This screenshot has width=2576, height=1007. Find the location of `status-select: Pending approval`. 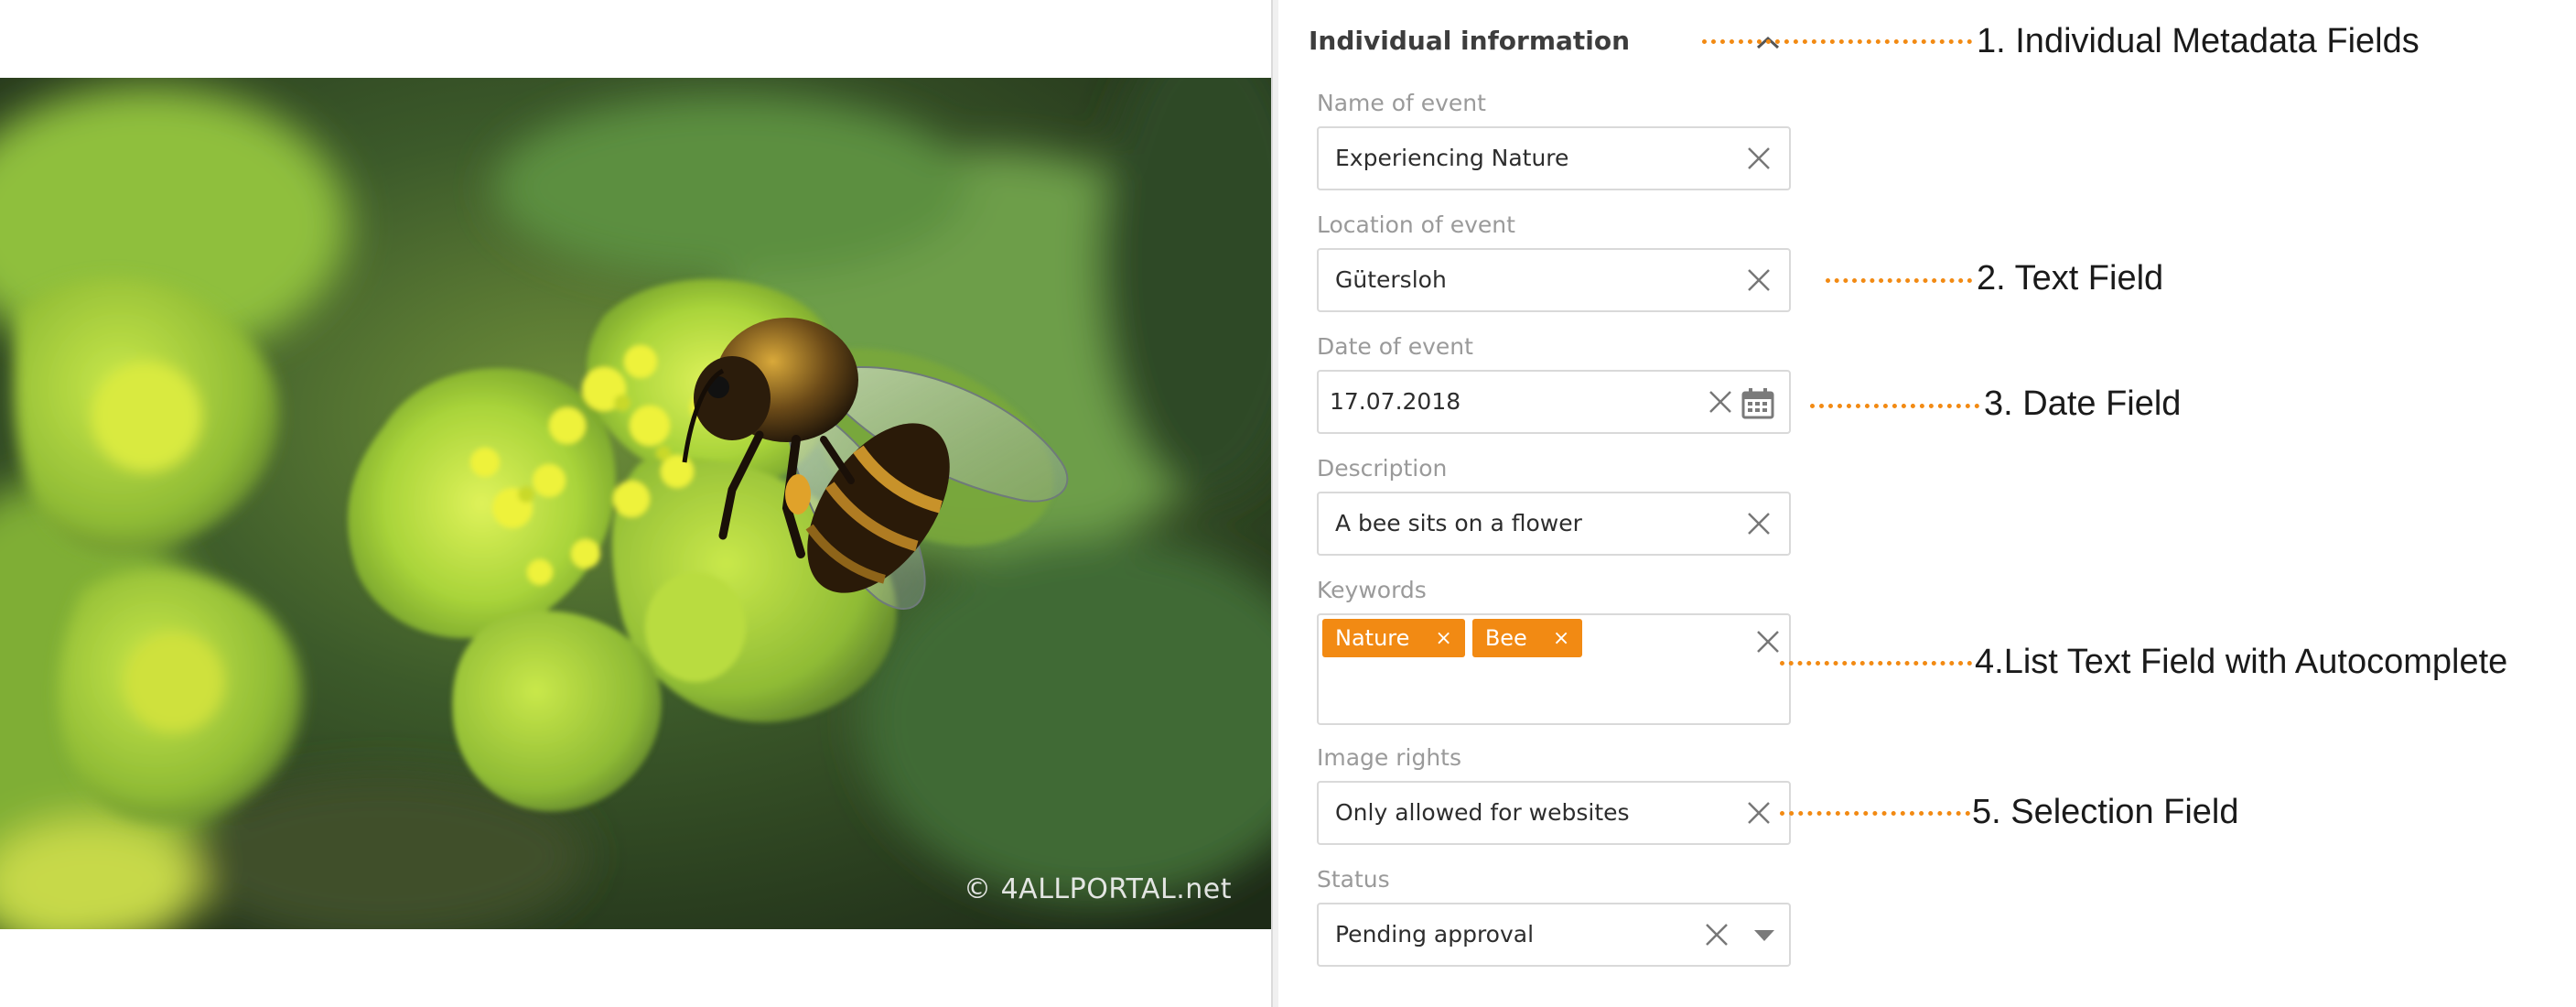

status-select: Pending approval is located at coordinates (1554, 935).